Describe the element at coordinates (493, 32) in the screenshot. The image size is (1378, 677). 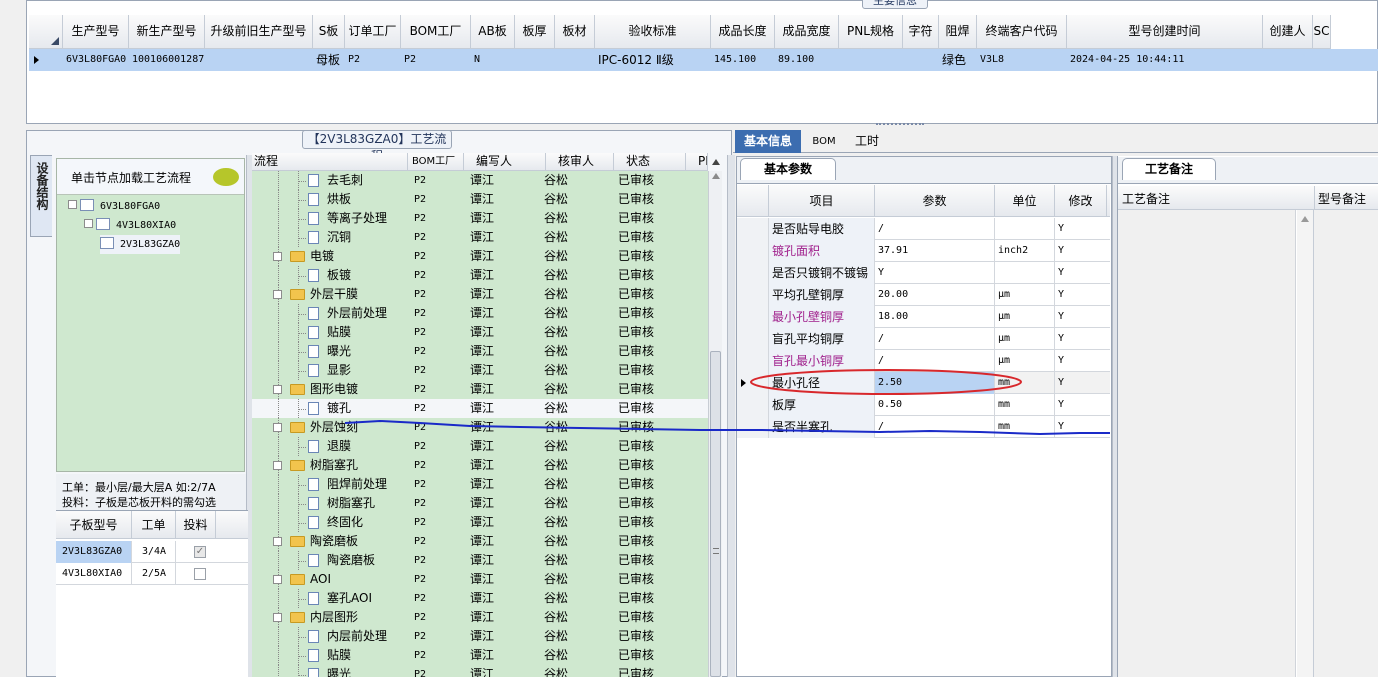
I see `column-header: AB板` at that location.